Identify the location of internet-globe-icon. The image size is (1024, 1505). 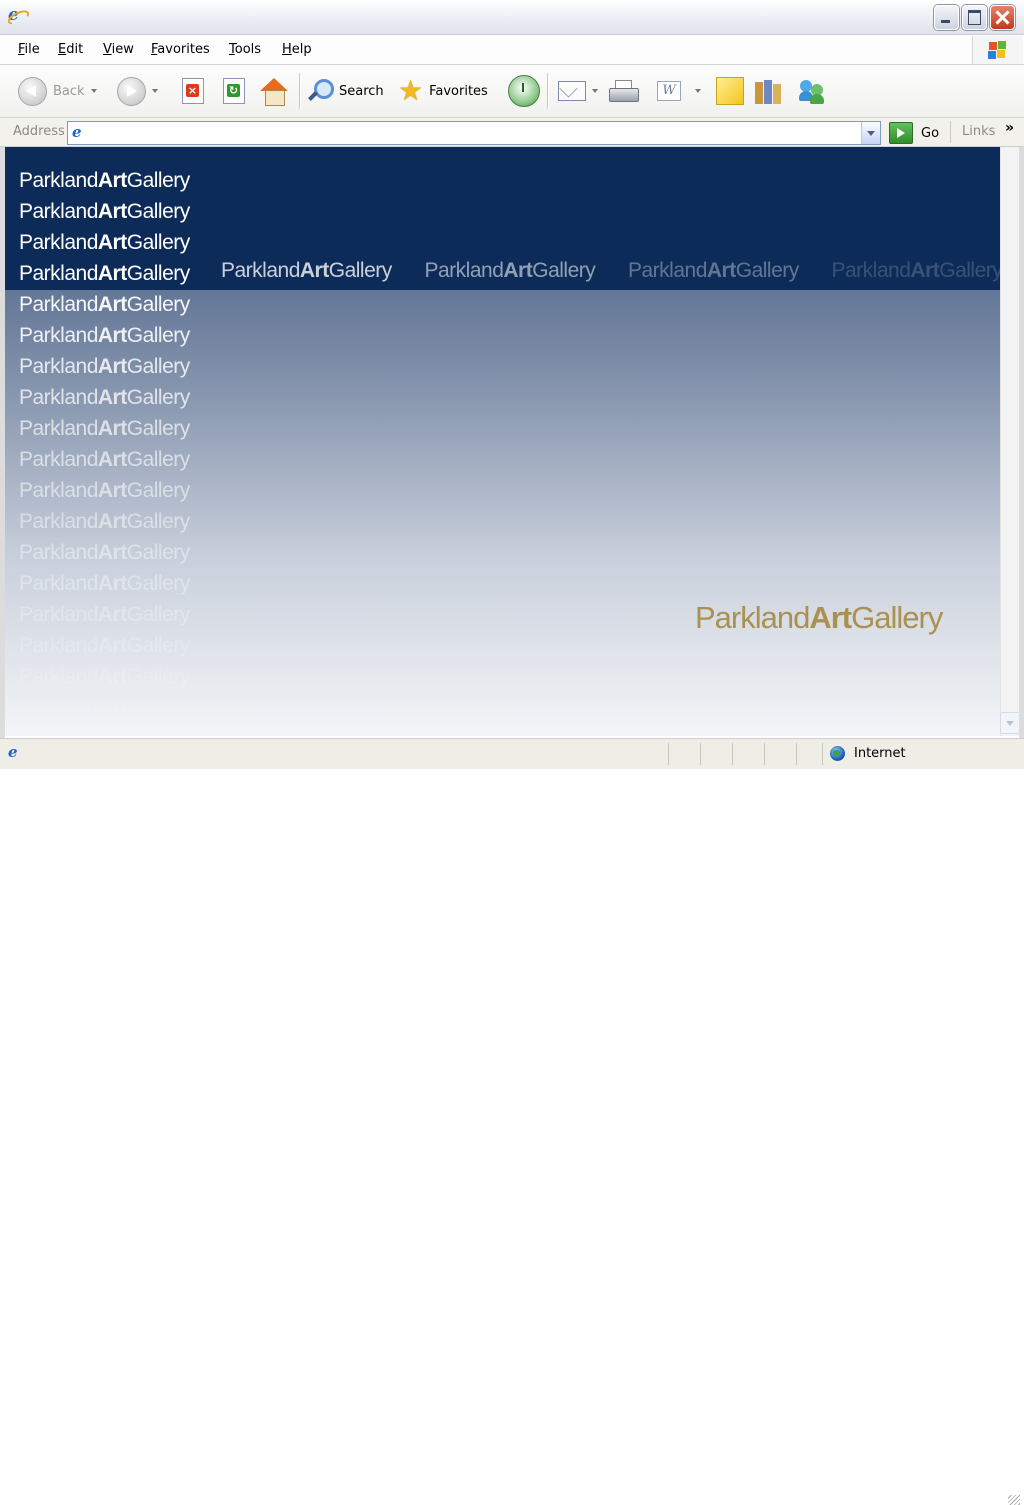
(837, 753).